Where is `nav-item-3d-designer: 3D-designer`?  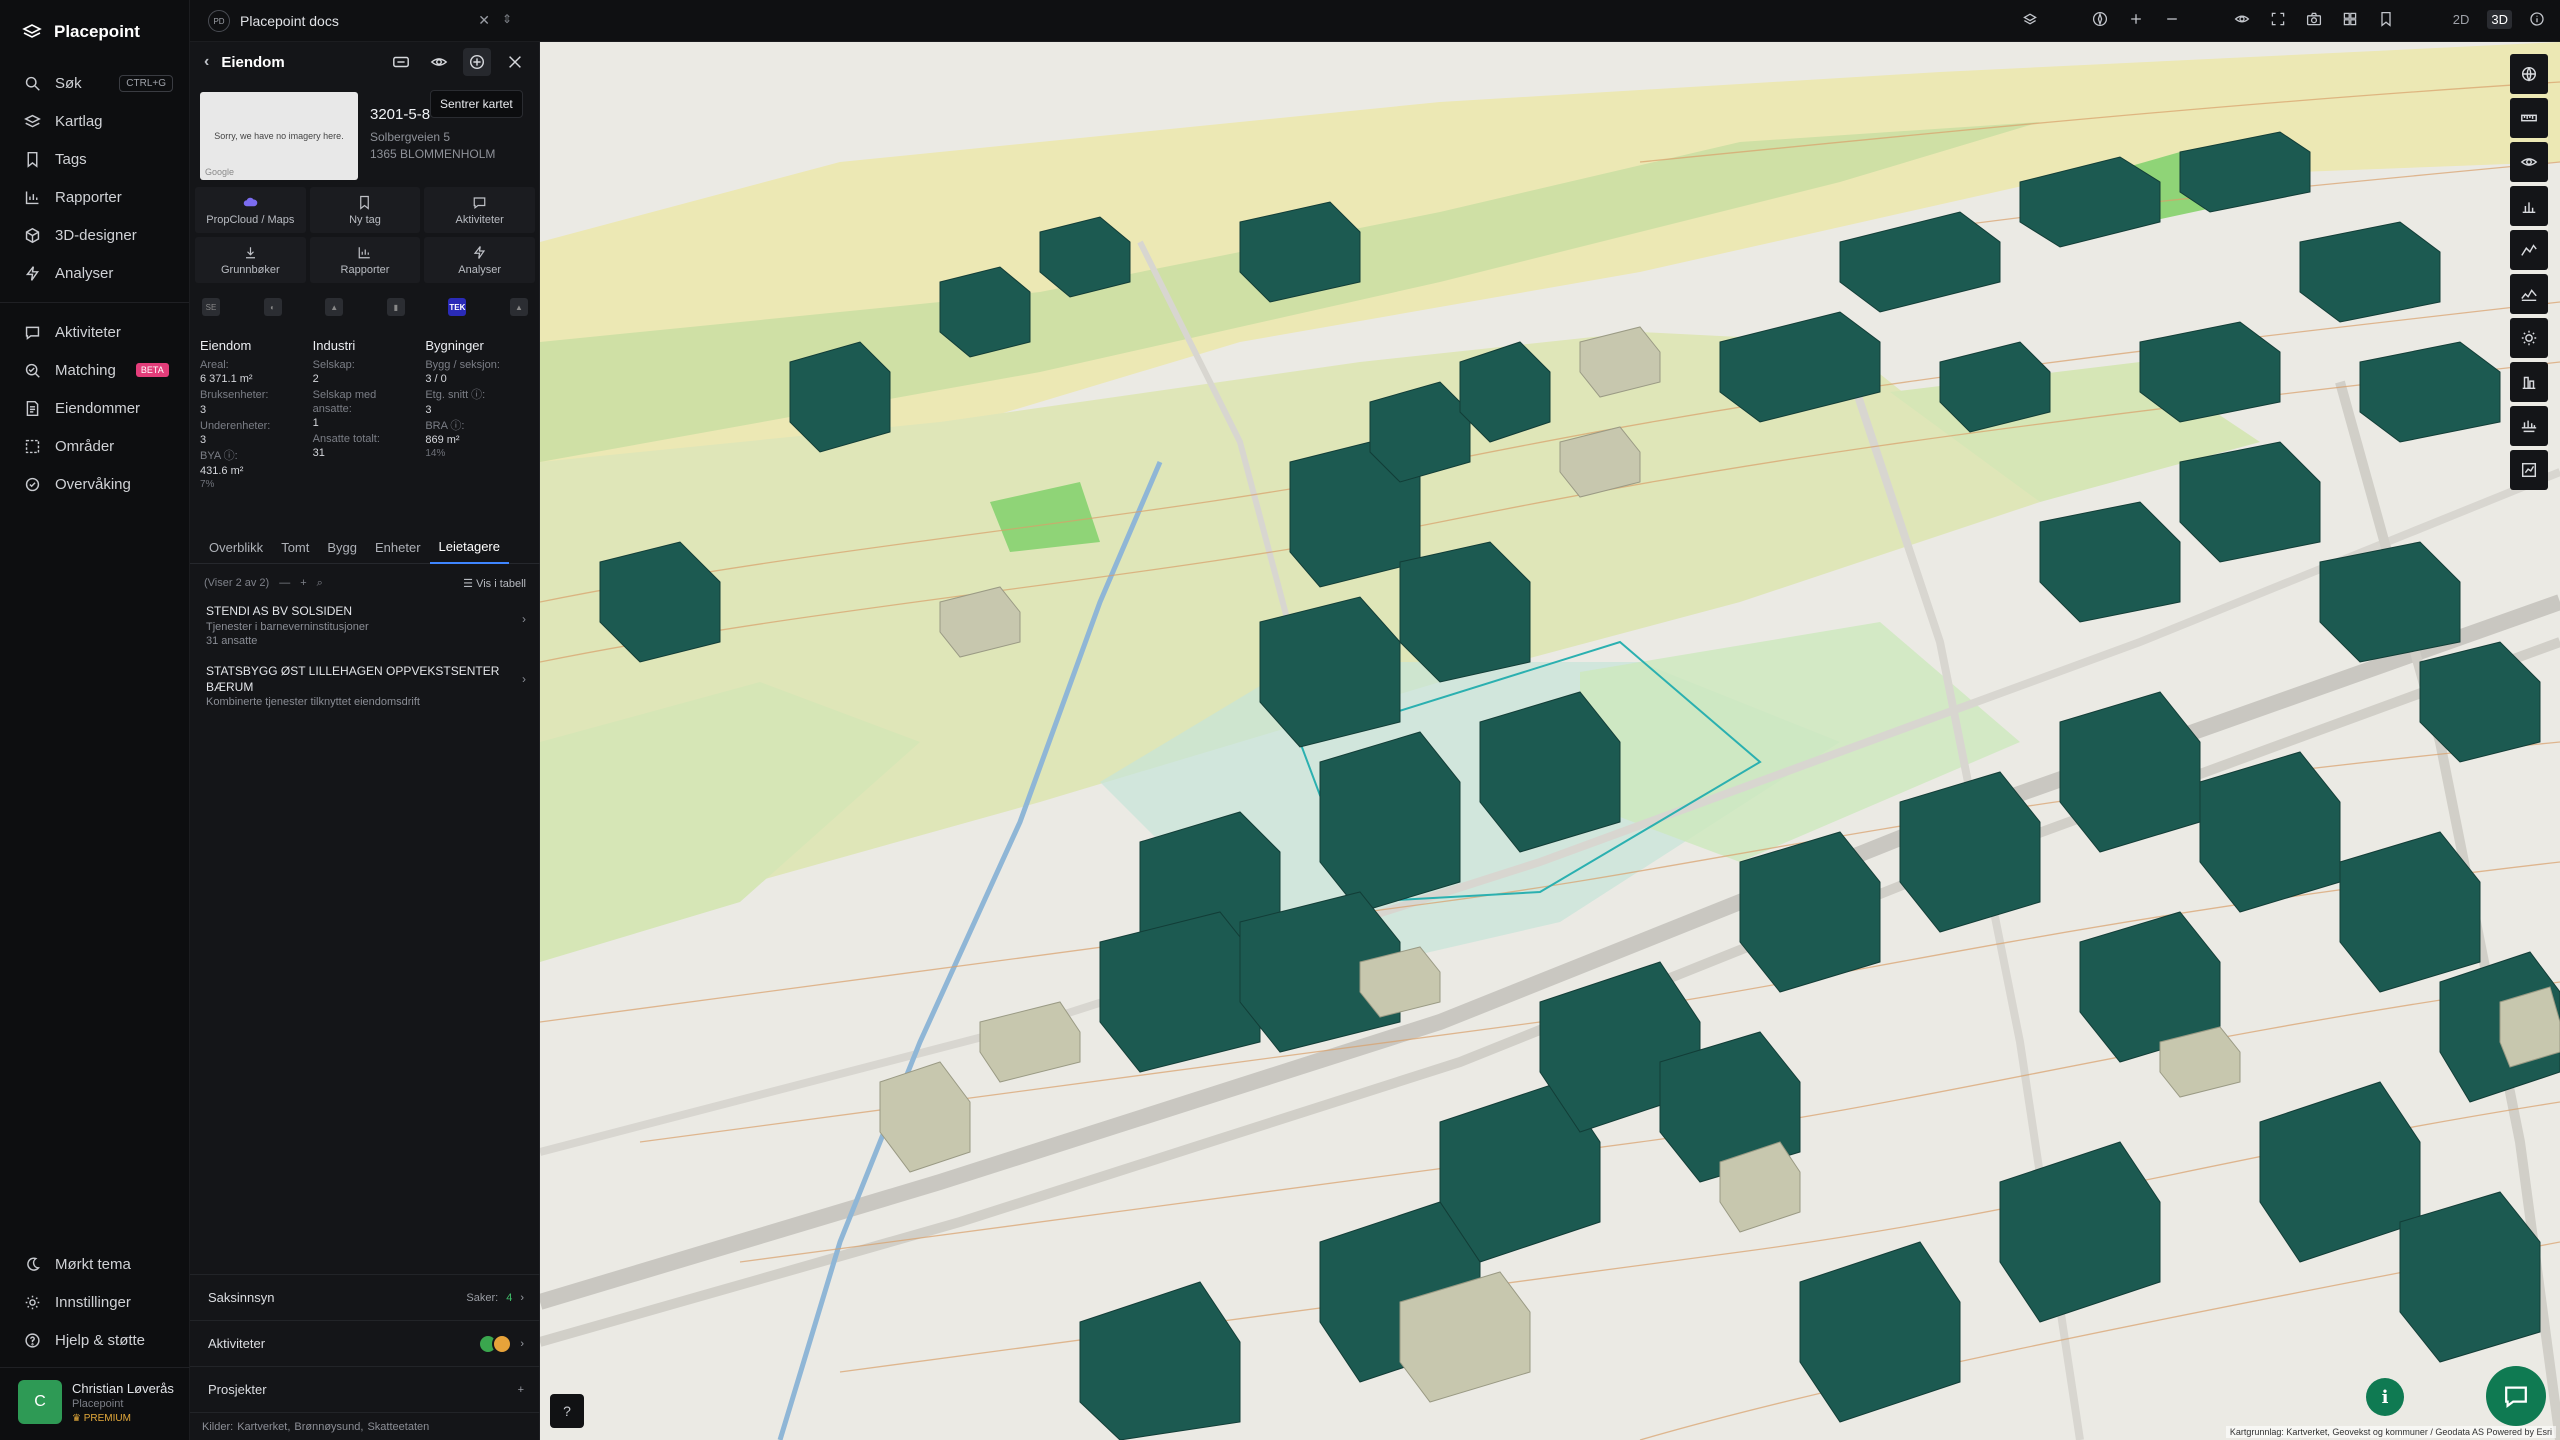
nav-item-3d-designer: 3D-designer is located at coordinates (94, 235).